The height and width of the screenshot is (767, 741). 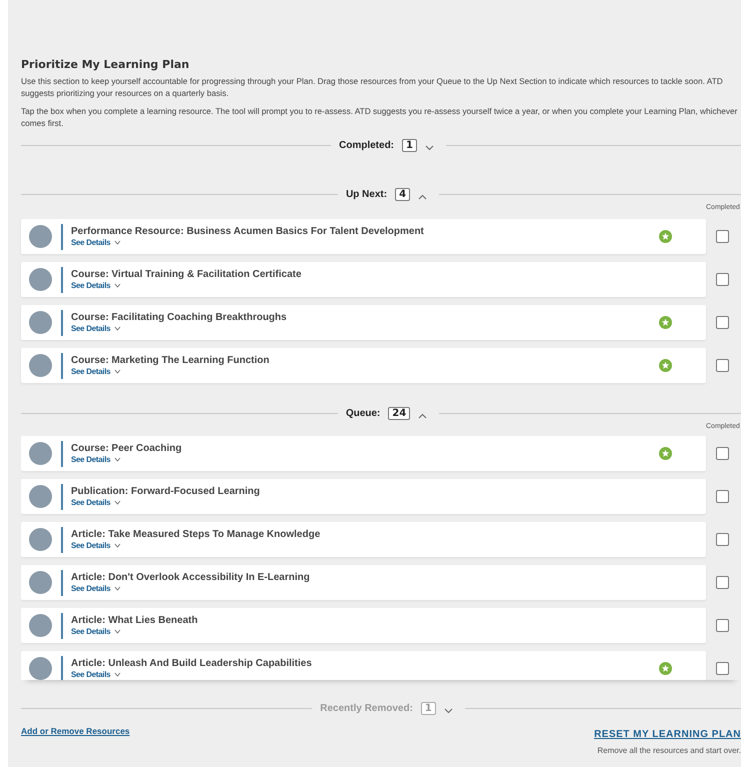 What do you see at coordinates (166, 491) in the screenshot?
I see `resource-title: Publication: Forward-Focused Learning` at bounding box center [166, 491].